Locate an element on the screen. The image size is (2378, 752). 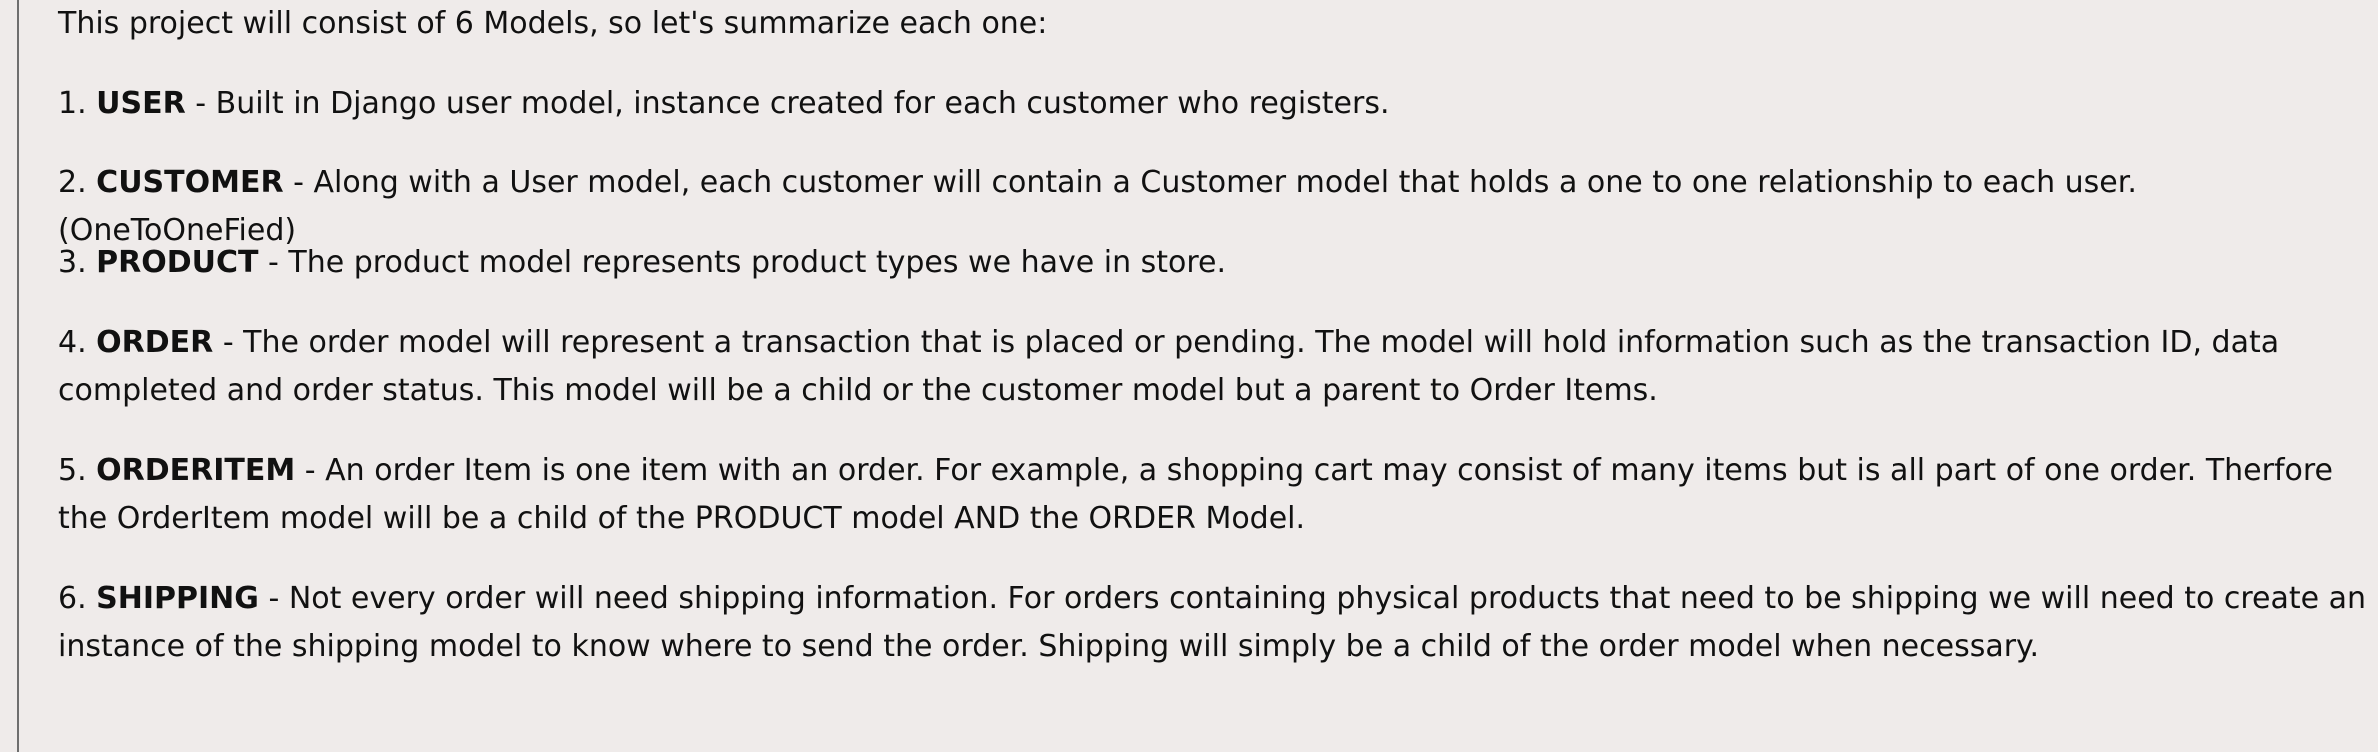
model-name: SHIPPING is located at coordinates (177, 598).